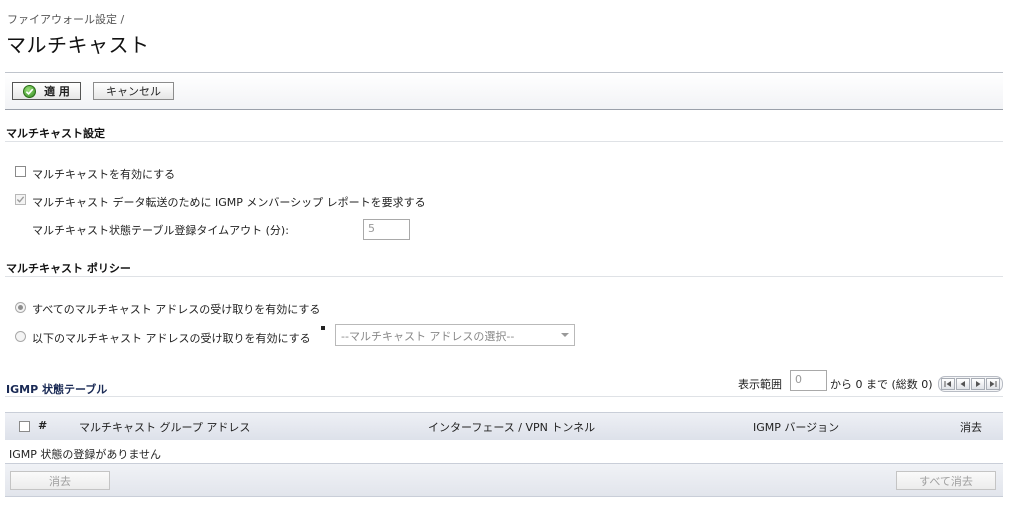 The image size is (1021, 516). What do you see at coordinates (323, 328) in the screenshot?
I see `marker-icon` at bounding box center [323, 328].